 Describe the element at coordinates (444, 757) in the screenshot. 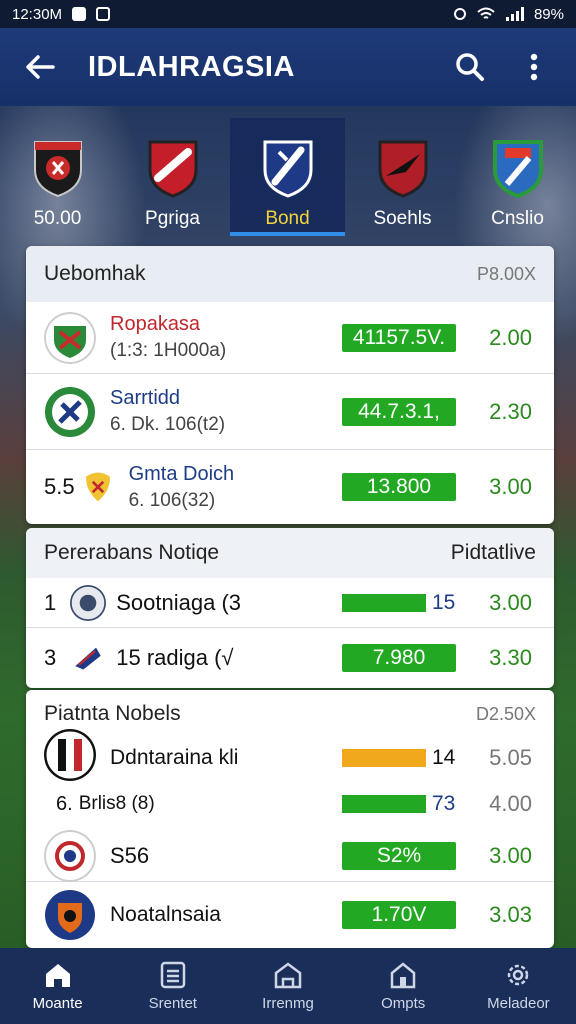

I see `odds-badge: 14` at that location.